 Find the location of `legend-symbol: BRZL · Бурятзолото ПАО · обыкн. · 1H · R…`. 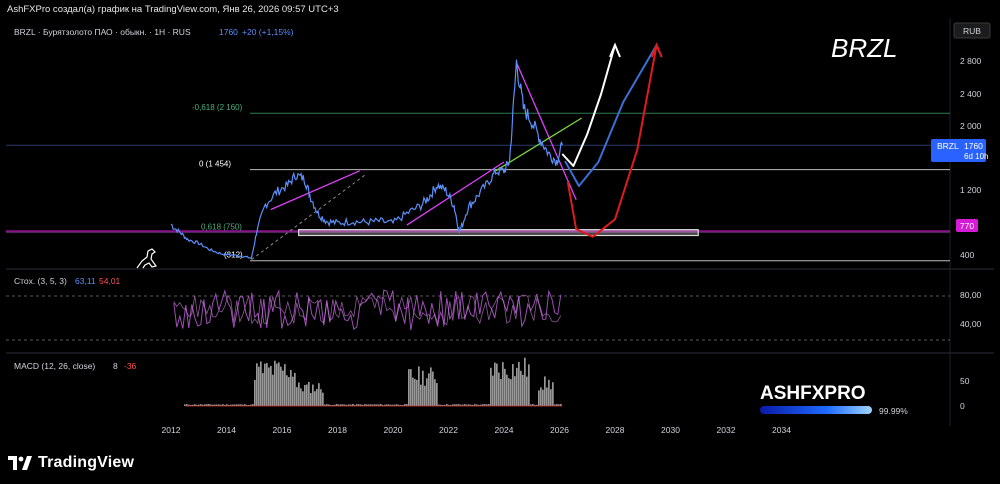

legend-symbol: BRZL · Бурятзолото ПАО · обыкн. · 1H · R… is located at coordinates (102, 32).